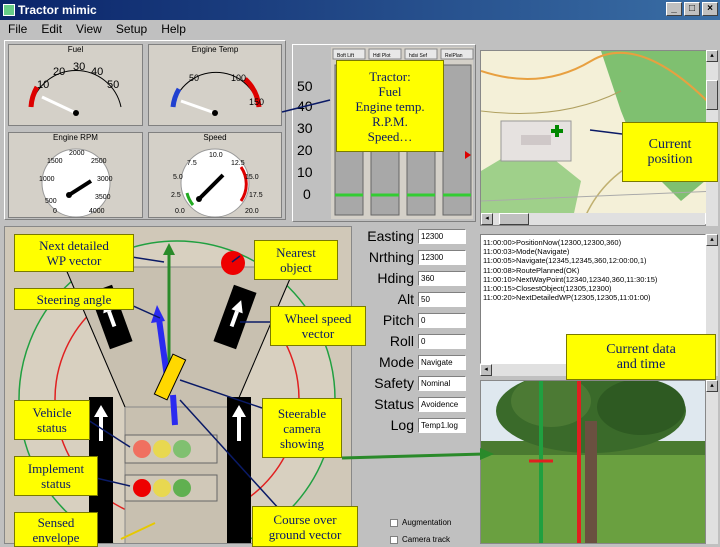 This screenshot has height=547, width=720. What do you see at coordinates (296, 260) in the screenshot?
I see `callout-nearest-object: Nearest object` at bounding box center [296, 260].